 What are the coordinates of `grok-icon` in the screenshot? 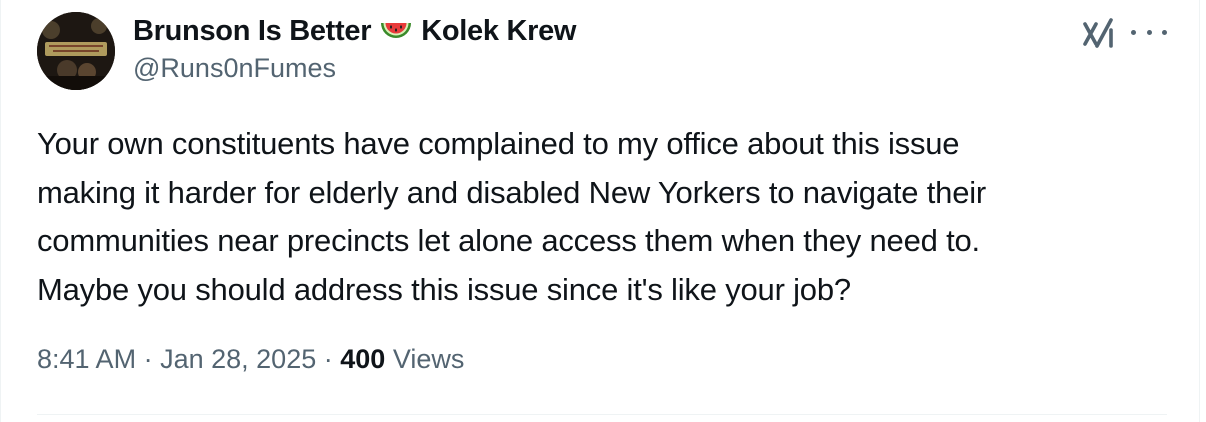 It's located at (1098, 33).